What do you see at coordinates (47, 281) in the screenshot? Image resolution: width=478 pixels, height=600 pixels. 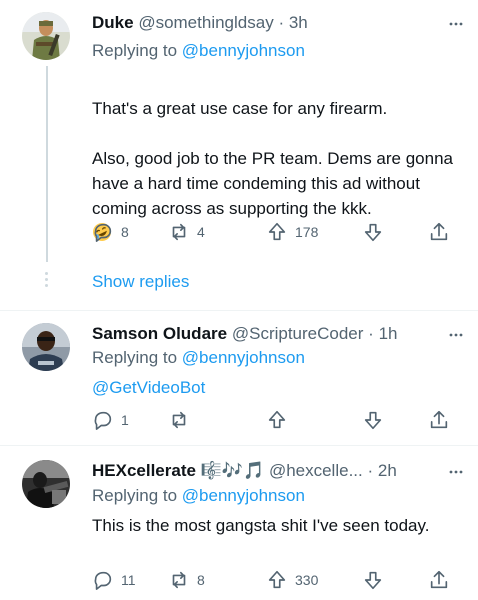 I see `thread-dots` at bounding box center [47, 281].